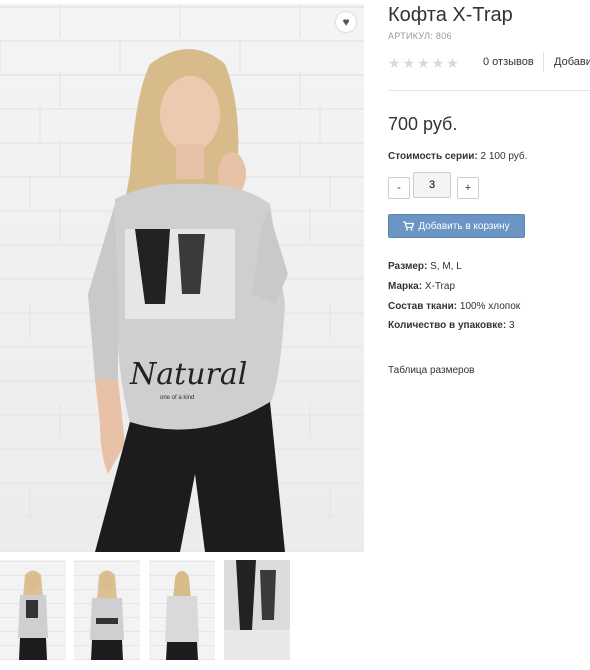  I want to click on cart-icon, so click(409, 226).